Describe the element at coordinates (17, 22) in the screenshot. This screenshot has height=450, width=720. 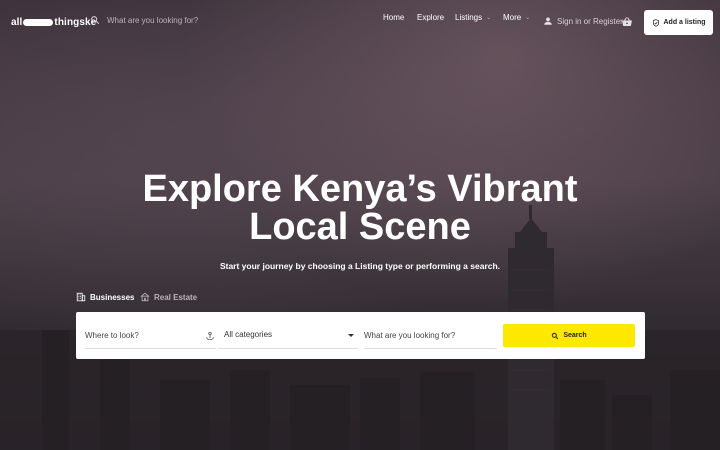
I see `logo-text-left: all` at that location.